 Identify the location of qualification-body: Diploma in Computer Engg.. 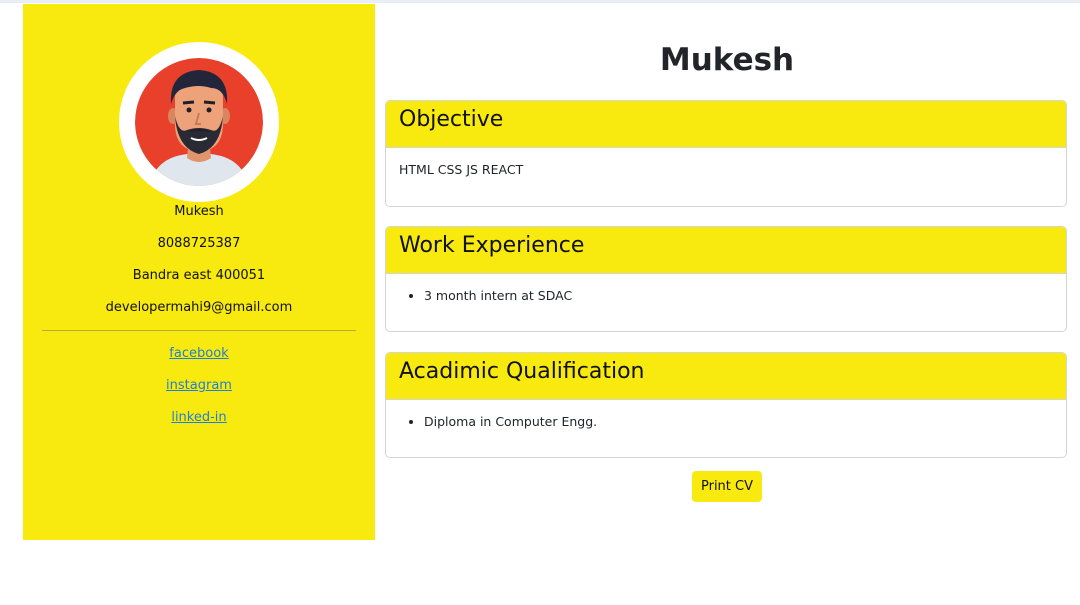
(726, 415).